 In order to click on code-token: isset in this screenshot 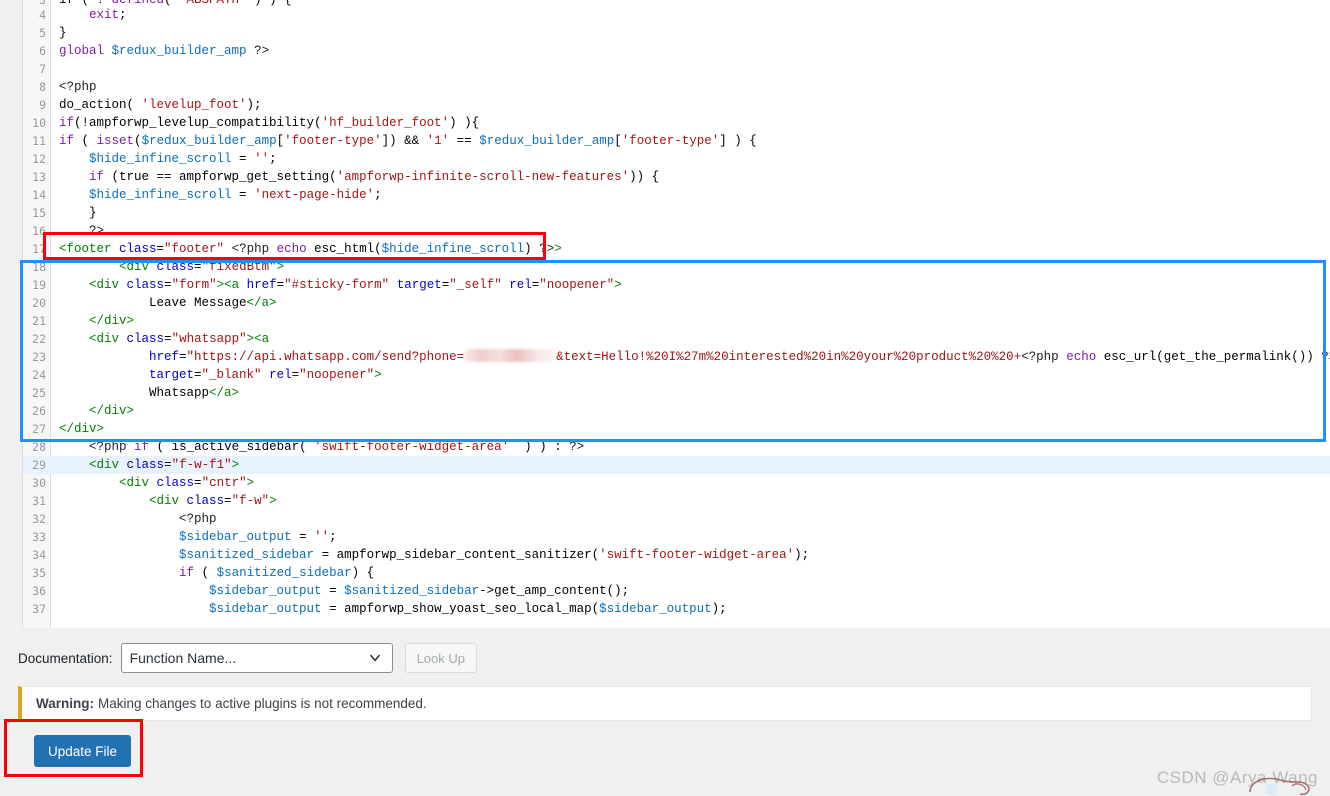, I will do `click(115, 141)`.